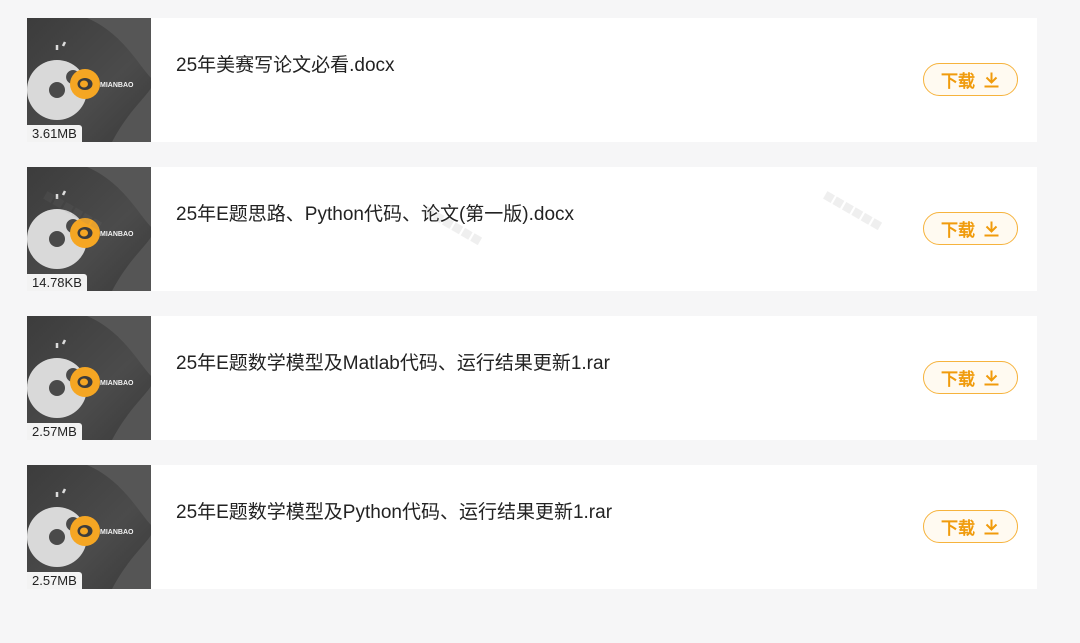  I want to click on file-thumbnail: MIANBAO 3.61MB, so click(89, 80).